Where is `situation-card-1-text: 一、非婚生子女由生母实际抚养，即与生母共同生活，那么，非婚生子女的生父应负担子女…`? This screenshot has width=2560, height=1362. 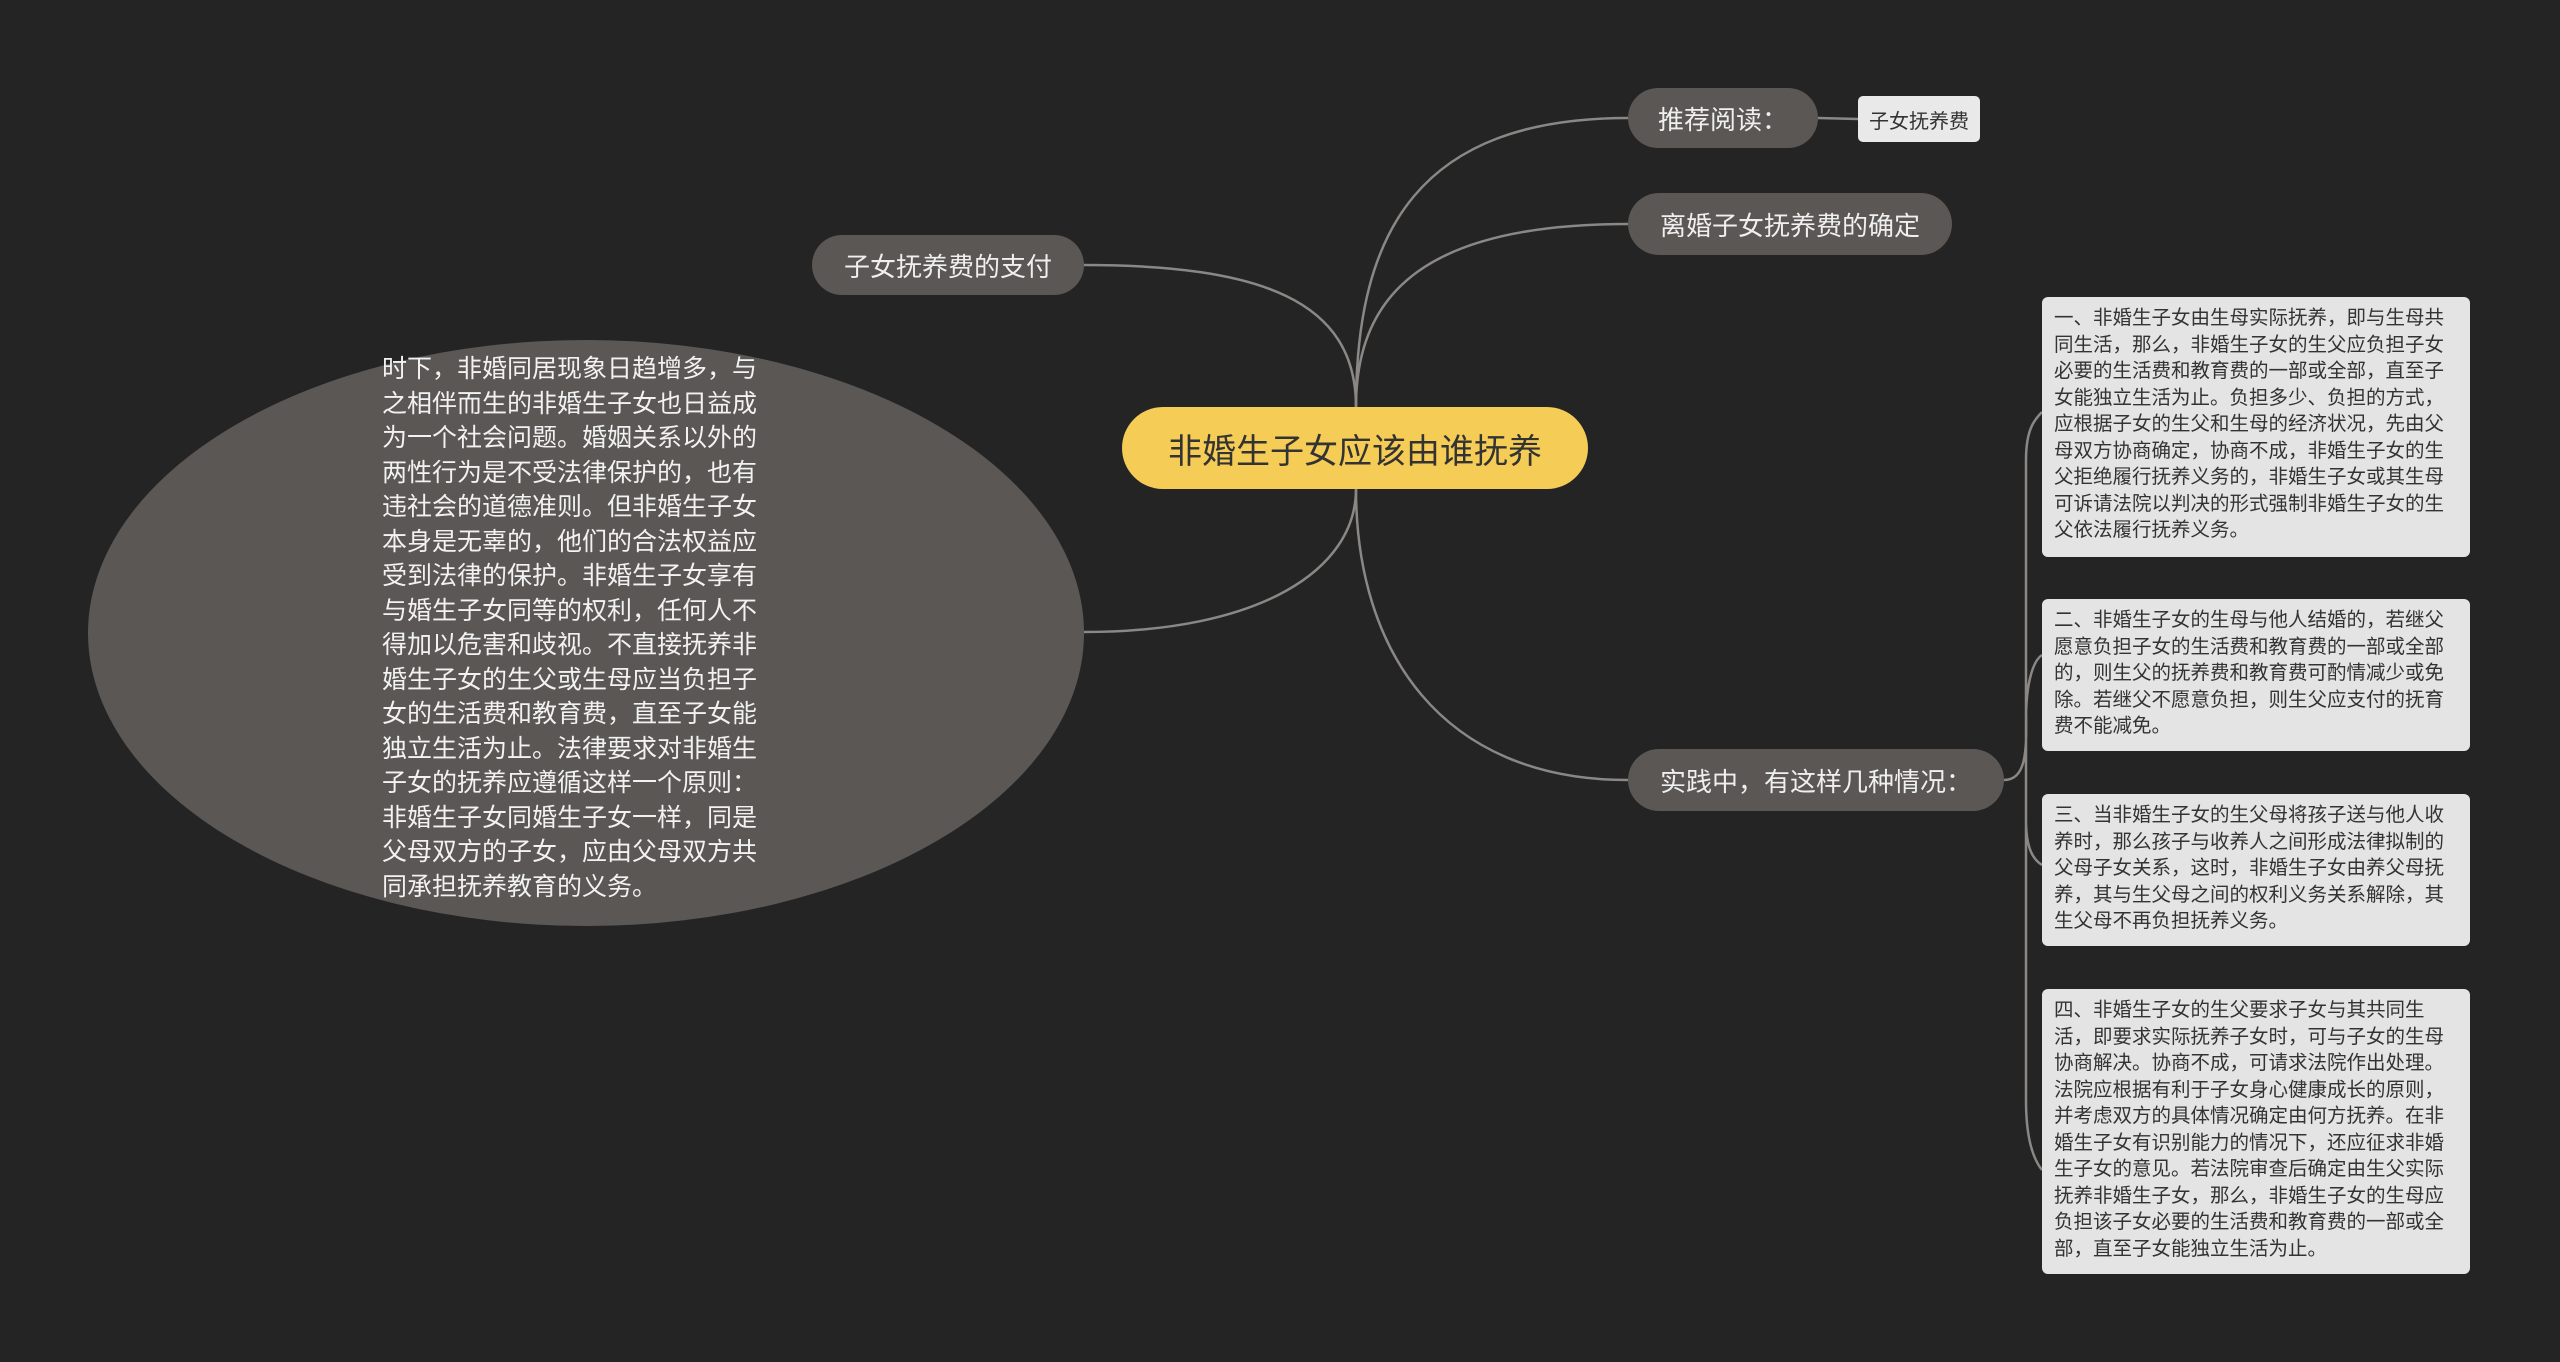
situation-card-1-text: 一、非婚生子女由生母实际抚养，即与生母共同生活，那么，非婚生子女的生父应负担子女… is located at coordinates (2249, 423).